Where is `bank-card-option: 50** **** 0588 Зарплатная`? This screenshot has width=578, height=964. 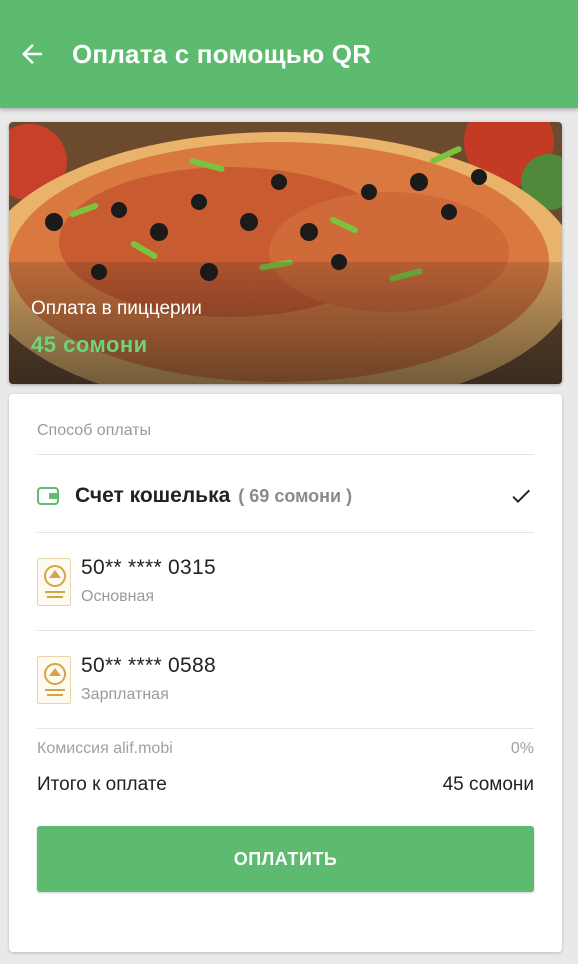 bank-card-option: 50** **** 0588 Зарплатная is located at coordinates (285, 675).